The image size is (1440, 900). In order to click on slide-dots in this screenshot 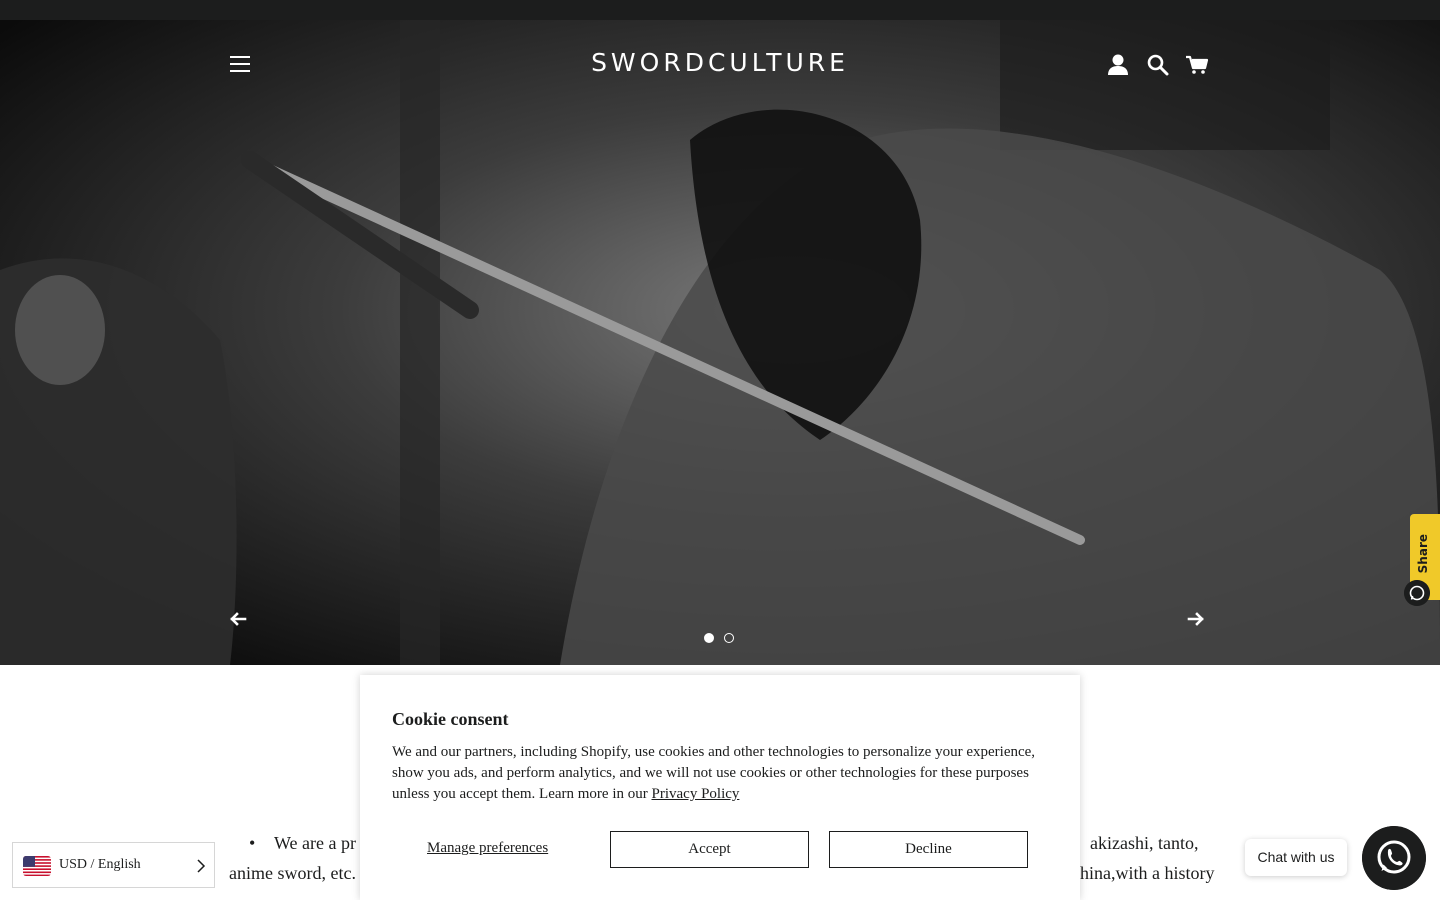, I will do `click(719, 638)`.